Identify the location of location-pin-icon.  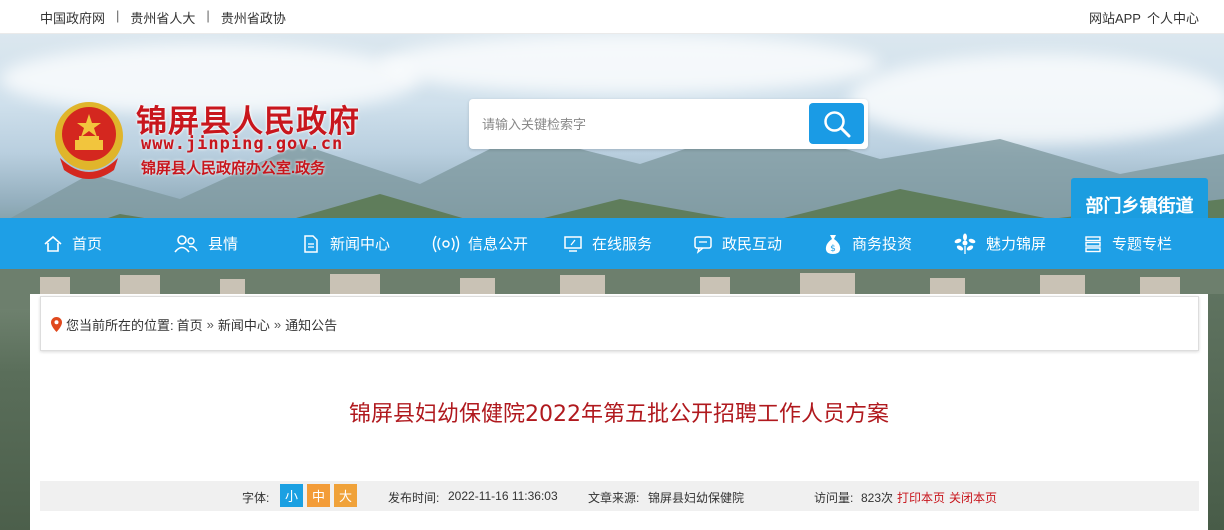
(56, 324).